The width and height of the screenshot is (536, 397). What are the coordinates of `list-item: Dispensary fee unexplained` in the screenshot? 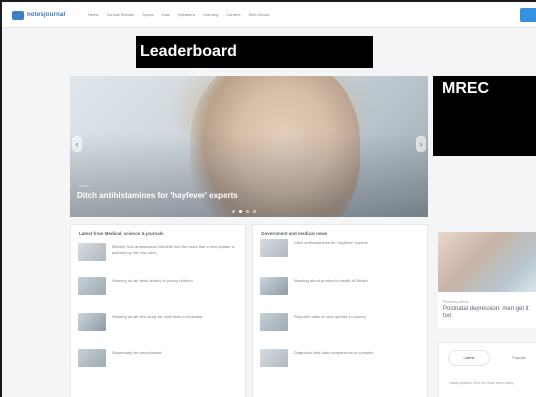 It's located at (159, 360).